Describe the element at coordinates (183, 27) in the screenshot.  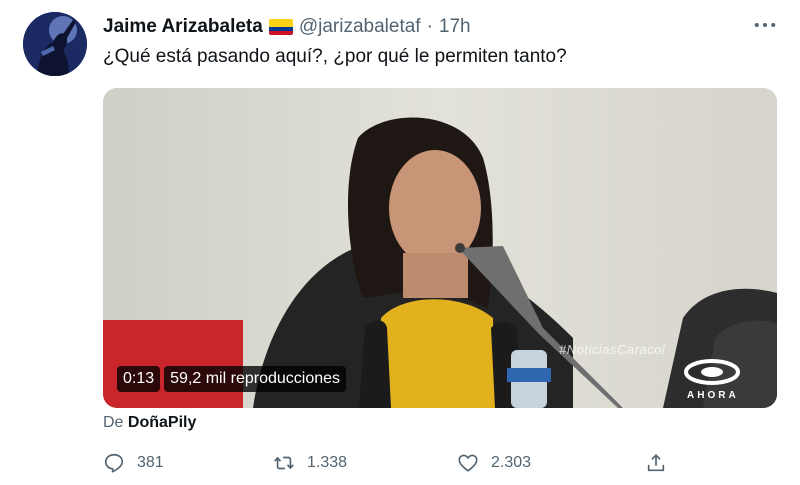
I see `display-name: Jaime Arizabaleta` at that location.